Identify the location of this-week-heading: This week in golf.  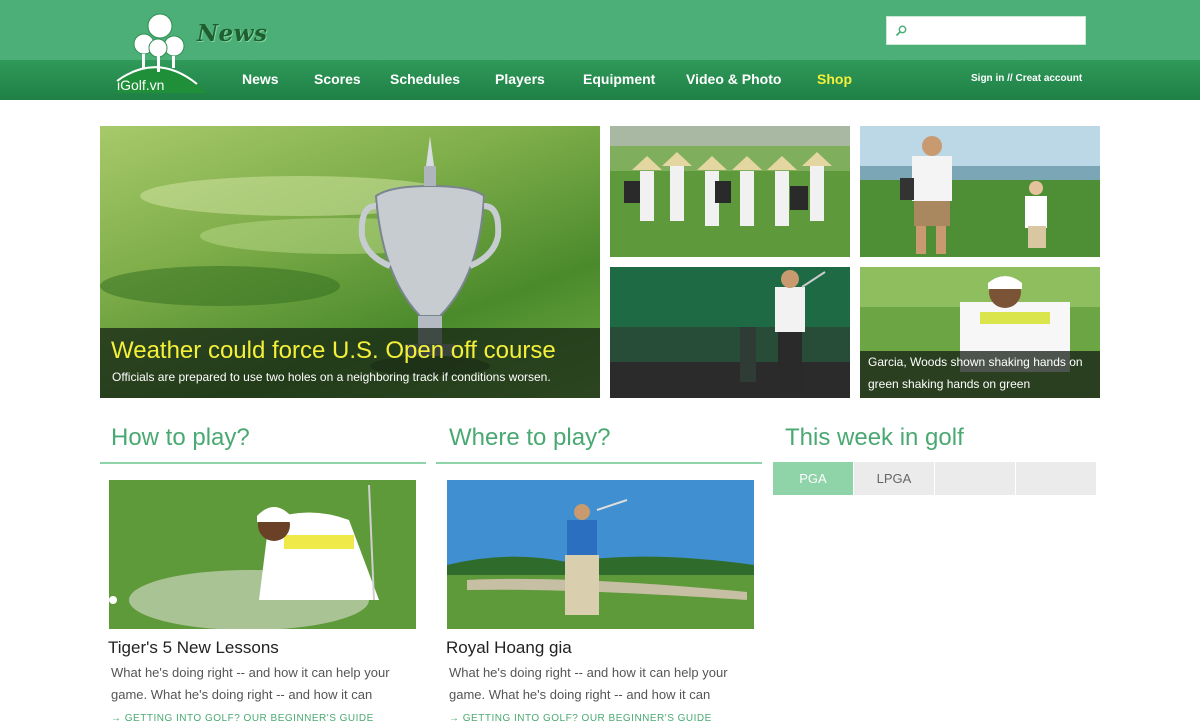
(874, 437).